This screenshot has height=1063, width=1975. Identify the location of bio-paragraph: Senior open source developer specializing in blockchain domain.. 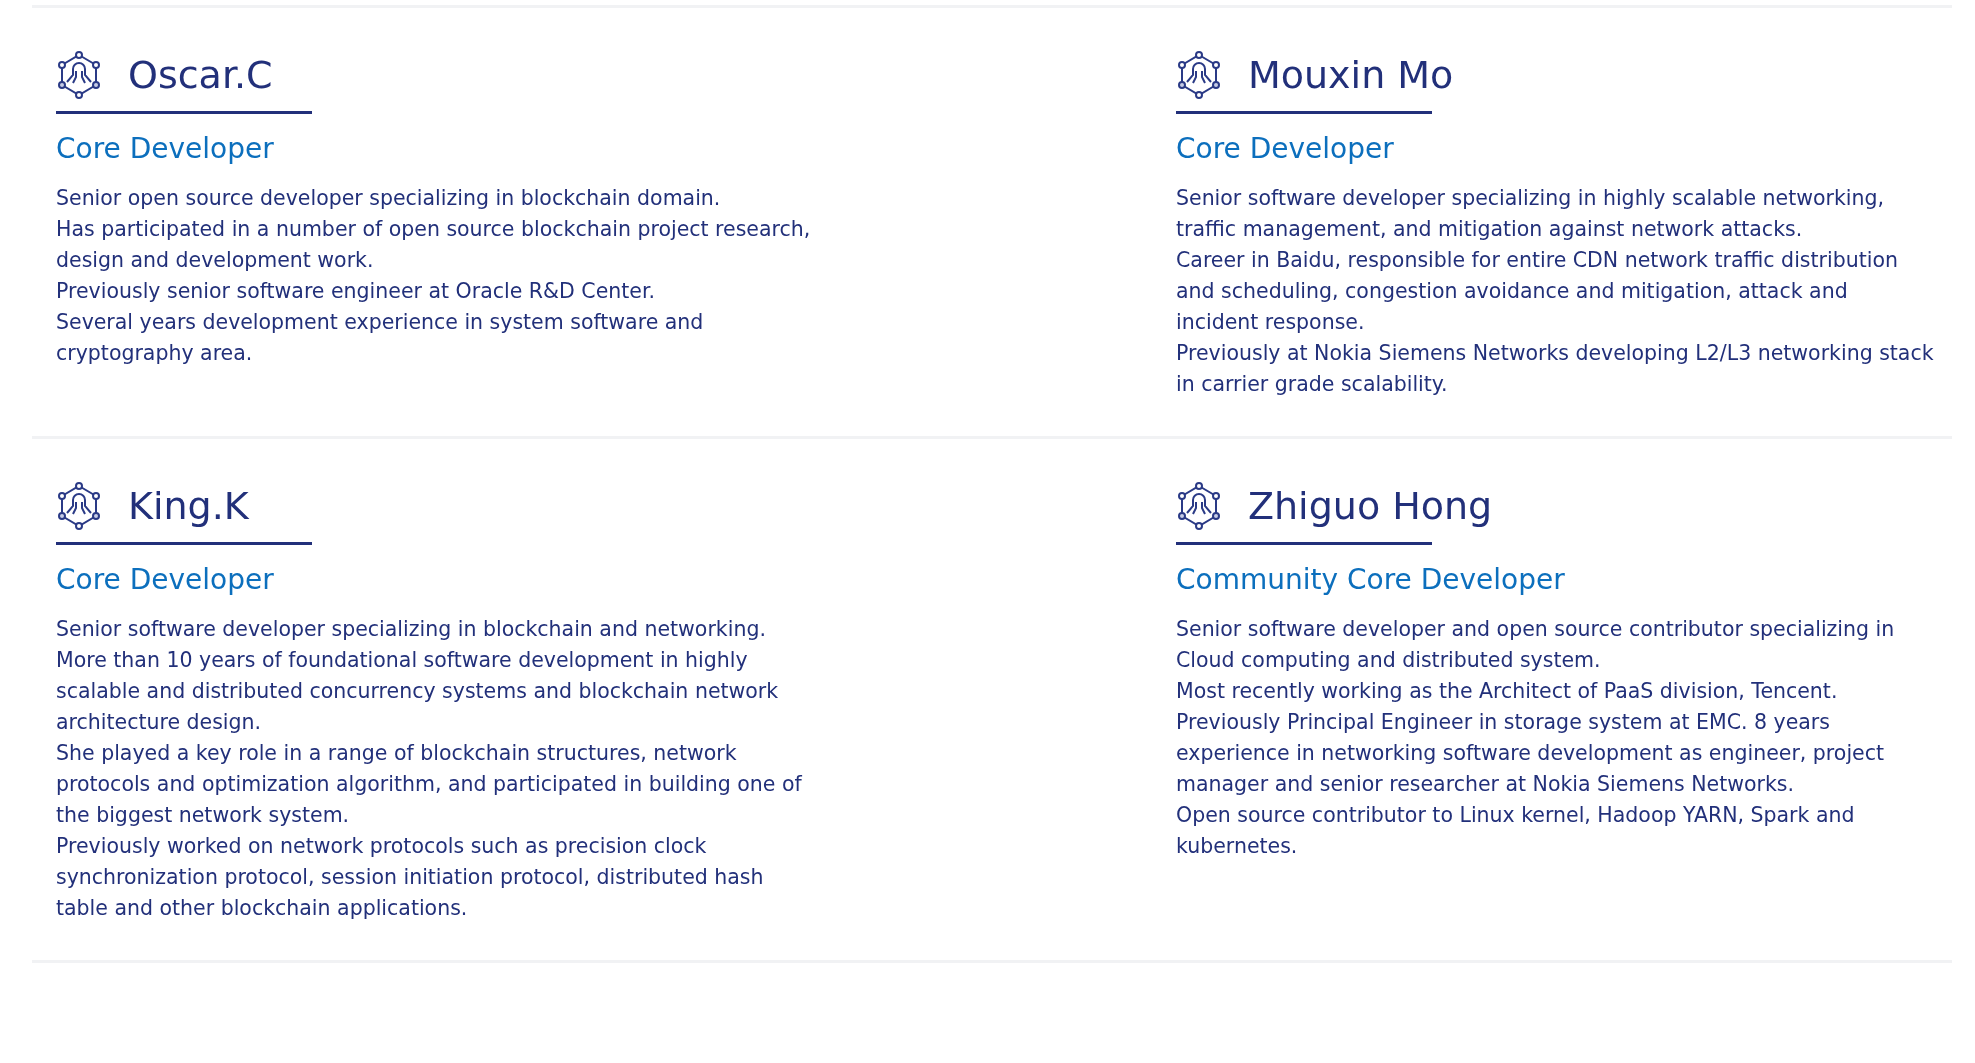
(389, 198).